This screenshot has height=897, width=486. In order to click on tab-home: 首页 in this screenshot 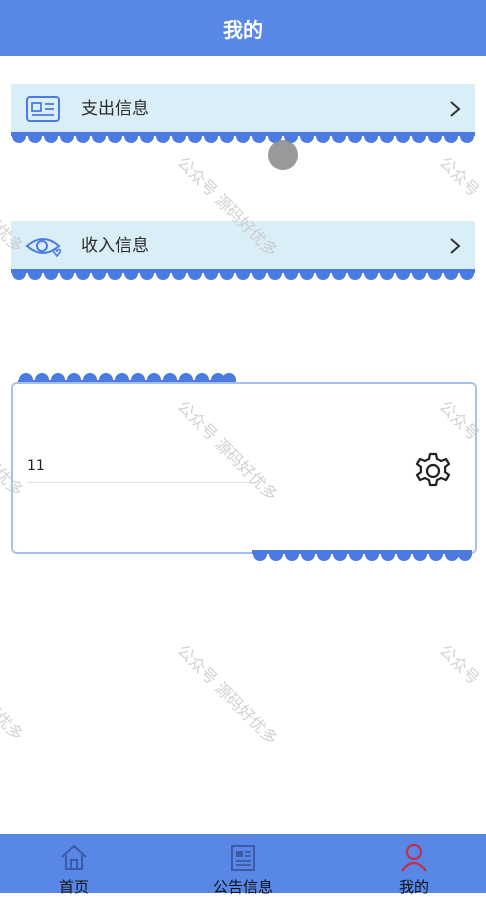, I will do `click(74, 865)`.